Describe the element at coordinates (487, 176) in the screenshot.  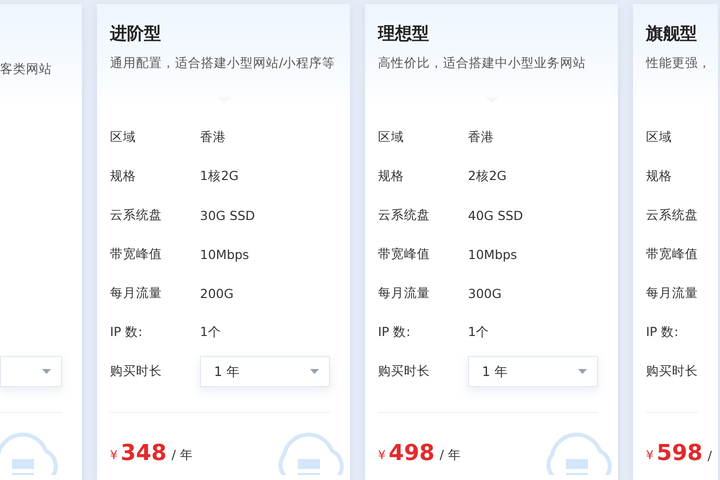
I see `spec-value: 2核2G` at that location.